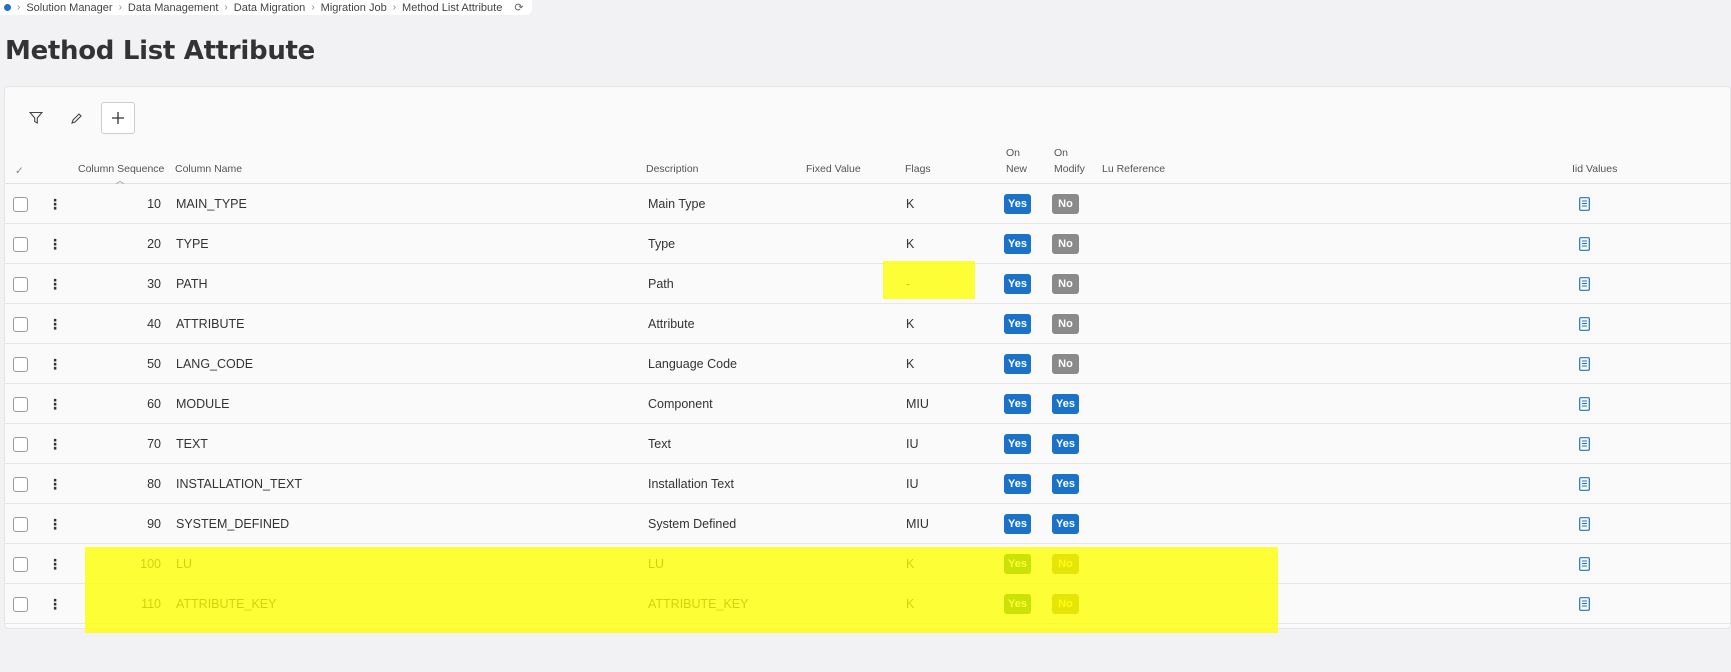  What do you see at coordinates (918, 169) in the screenshot?
I see `header-flags: Flags` at bounding box center [918, 169].